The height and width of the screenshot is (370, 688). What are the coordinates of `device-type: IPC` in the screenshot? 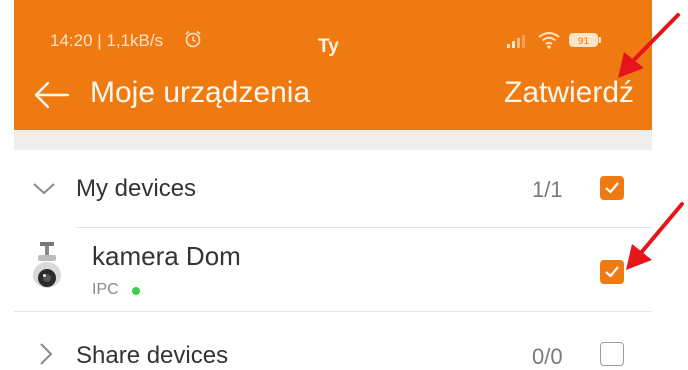 It's located at (105, 289).